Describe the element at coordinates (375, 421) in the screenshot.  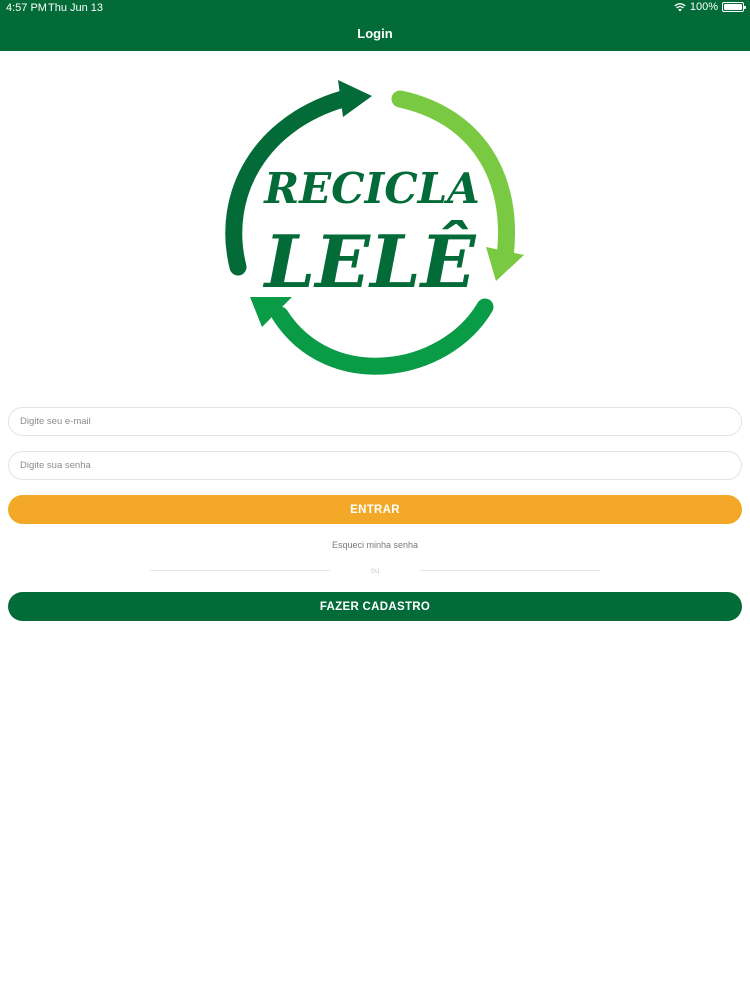
I see `email-field: Digite seu e-mail` at that location.